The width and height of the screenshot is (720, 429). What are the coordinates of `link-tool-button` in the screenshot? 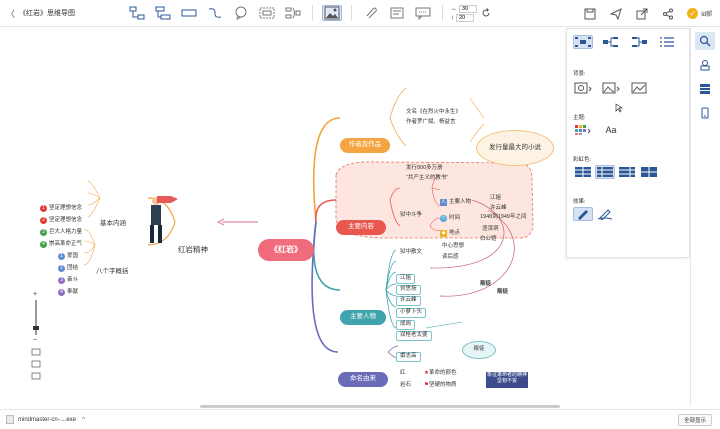 It's located at (397, 13).